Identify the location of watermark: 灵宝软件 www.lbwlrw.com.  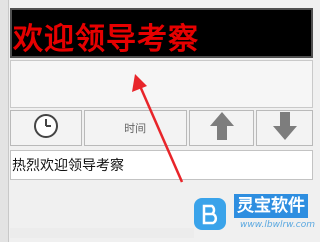
(257, 216).